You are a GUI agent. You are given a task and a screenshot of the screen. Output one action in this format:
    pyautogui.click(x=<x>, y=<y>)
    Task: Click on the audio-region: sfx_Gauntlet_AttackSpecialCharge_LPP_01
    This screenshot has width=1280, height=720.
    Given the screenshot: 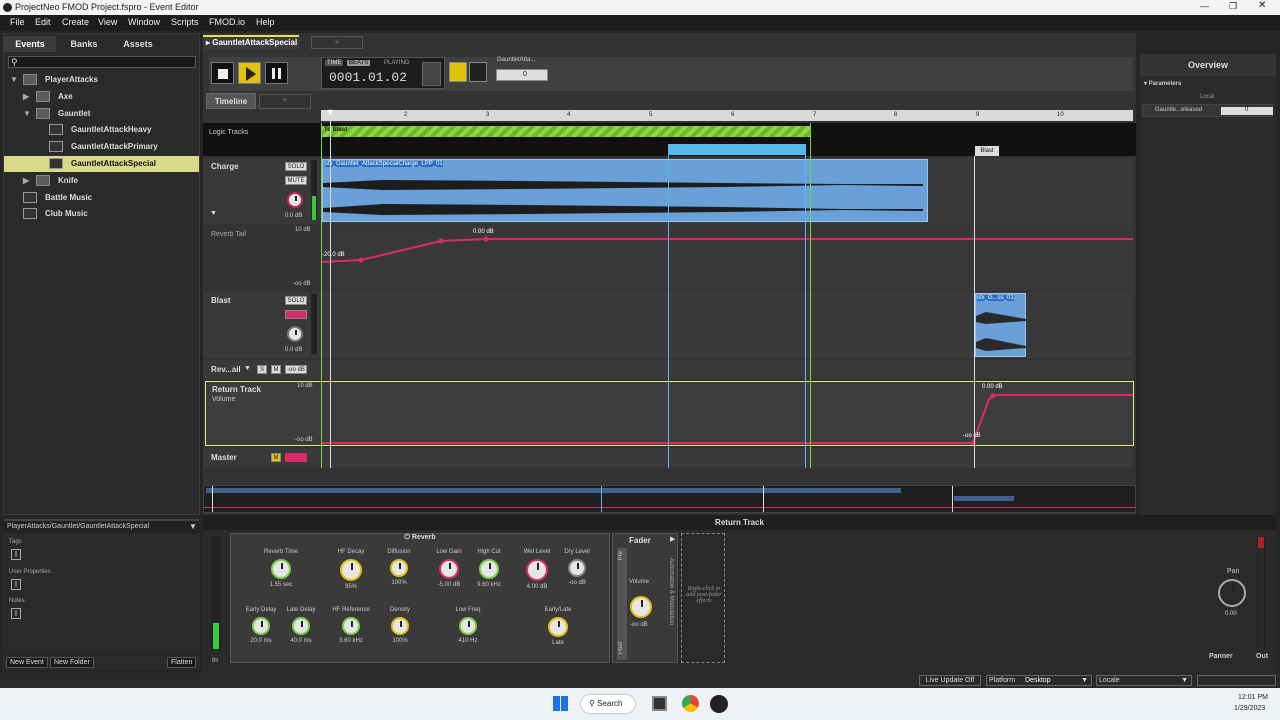 What is the action you would take?
    pyautogui.click(x=625, y=190)
    